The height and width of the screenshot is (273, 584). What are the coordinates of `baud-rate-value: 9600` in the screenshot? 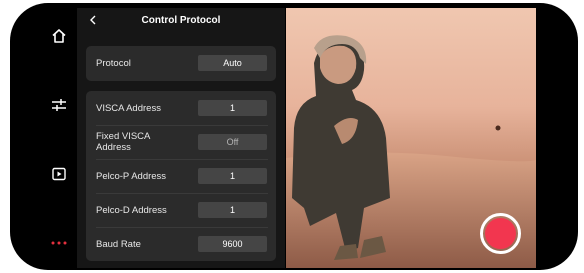 It's located at (232, 244).